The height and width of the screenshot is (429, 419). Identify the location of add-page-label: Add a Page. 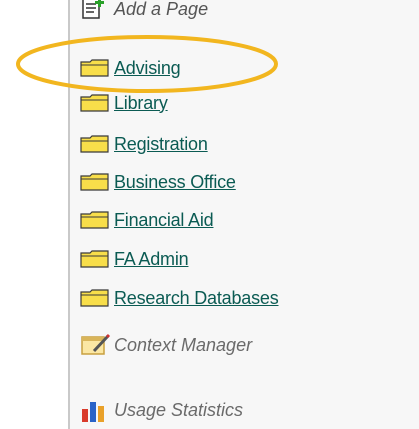
(161, 9).